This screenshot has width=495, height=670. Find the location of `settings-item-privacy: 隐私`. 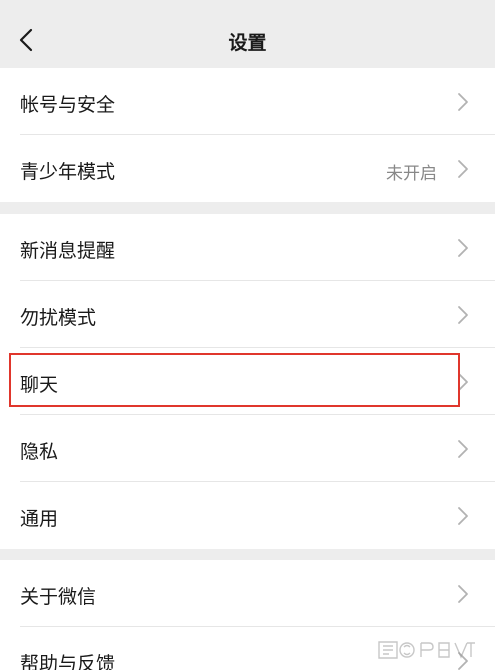

settings-item-privacy: 隐私 is located at coordinates (247, 448).